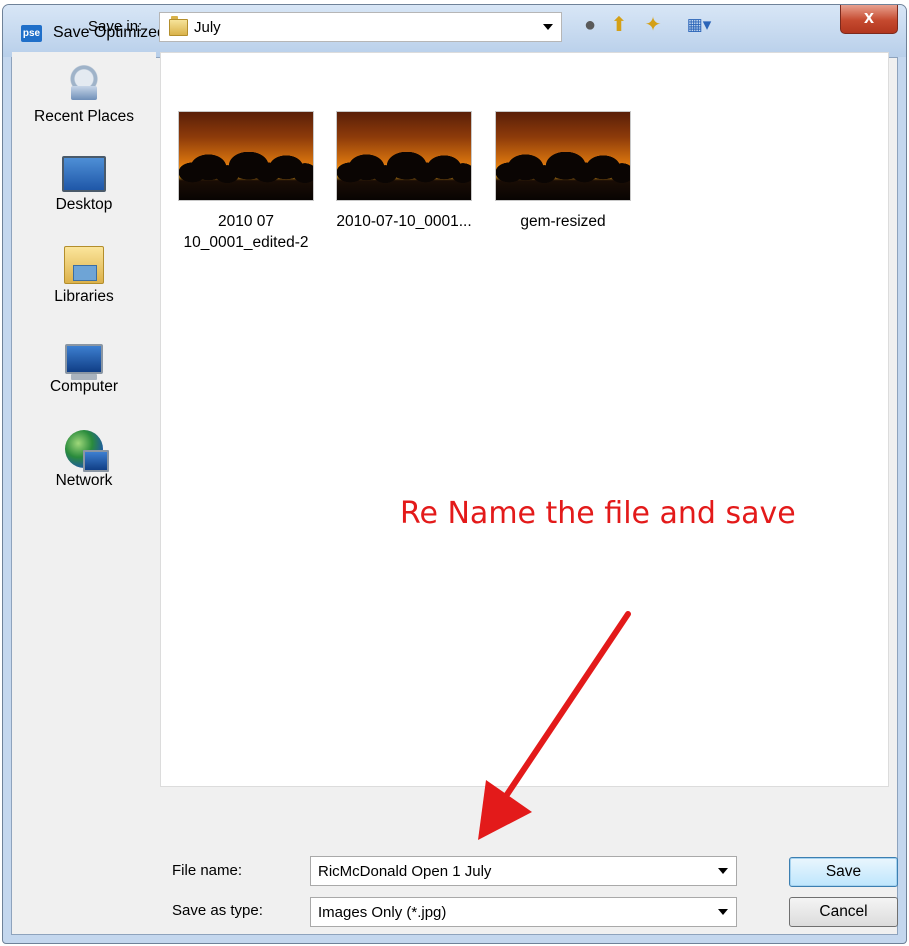 The height and width of the screenshot is (946, 909). What do you see at coordinates (84, 362) in the screenshot?
I see `computer-icon` at bounding box center [84, 362].